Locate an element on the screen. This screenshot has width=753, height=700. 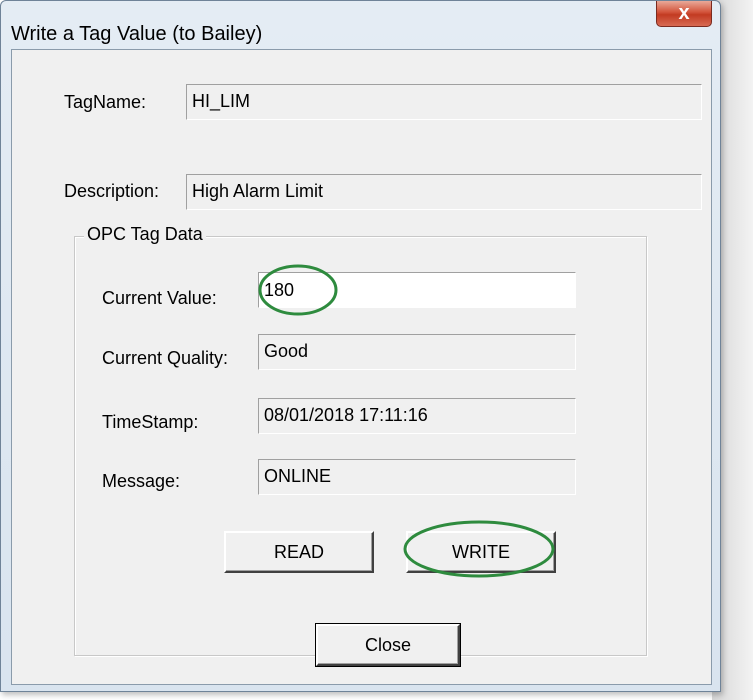
message-label: Message: is located at coordinates (141, 481).